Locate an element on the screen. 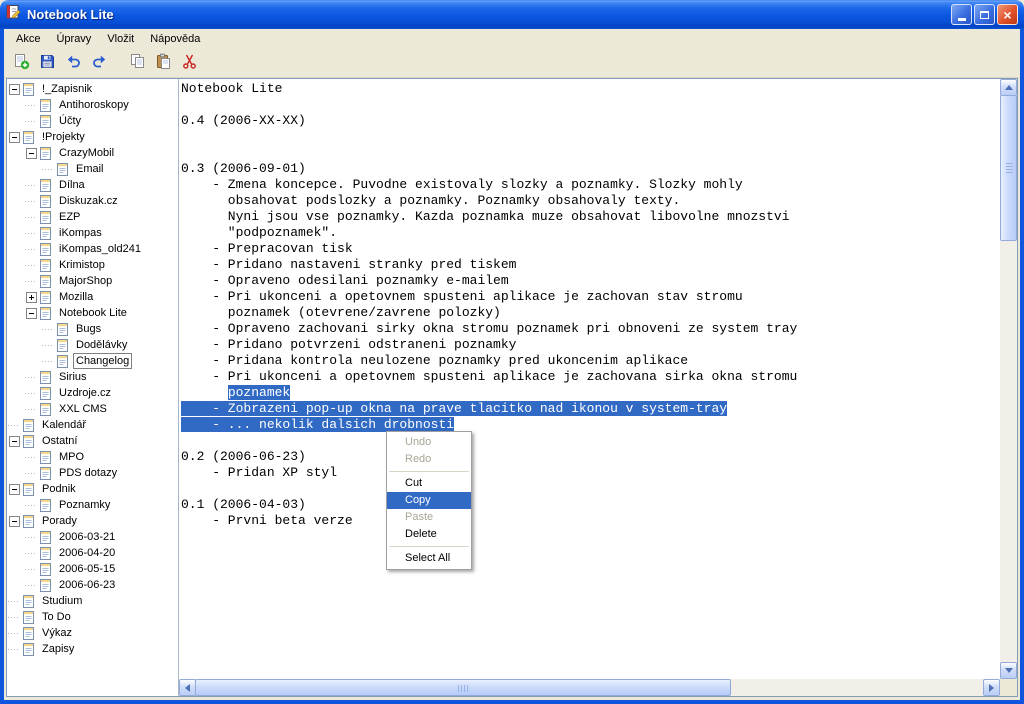 Image resolution: width=1024 pixels, height=704 pixels. titlebar: Notebook Lite × is located at coordinates (512, 14).